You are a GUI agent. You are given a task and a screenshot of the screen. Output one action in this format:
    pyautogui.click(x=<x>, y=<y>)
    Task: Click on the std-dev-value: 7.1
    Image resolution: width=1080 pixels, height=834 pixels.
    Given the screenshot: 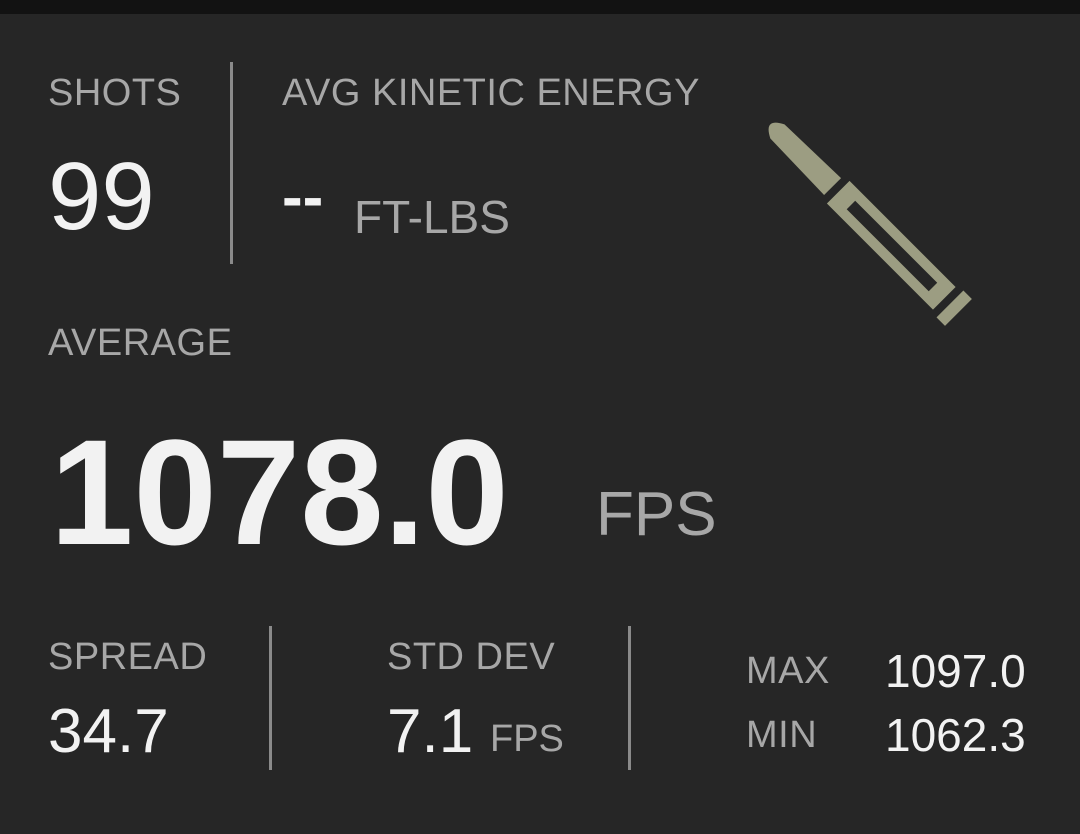 What is the action you would take?
    pyautogui.click(x=430, y=731)
    